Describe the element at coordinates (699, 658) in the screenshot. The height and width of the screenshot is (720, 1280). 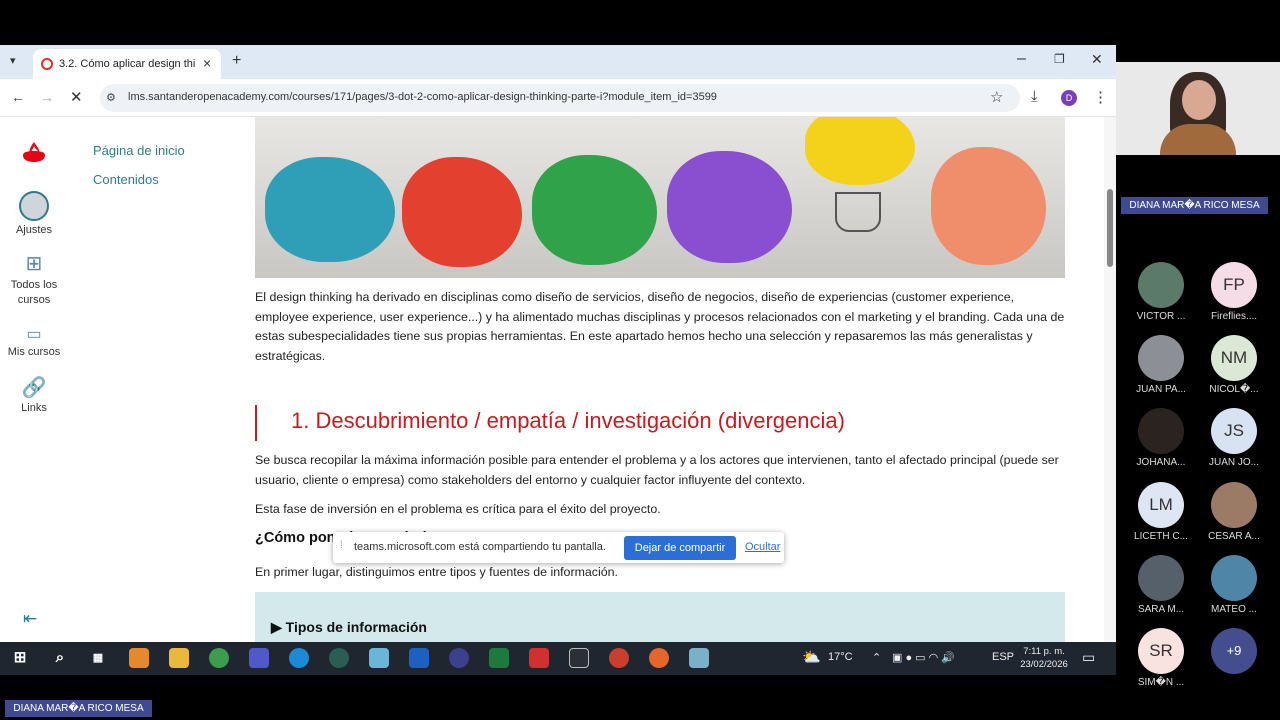
I see `paint-icon` at that location.